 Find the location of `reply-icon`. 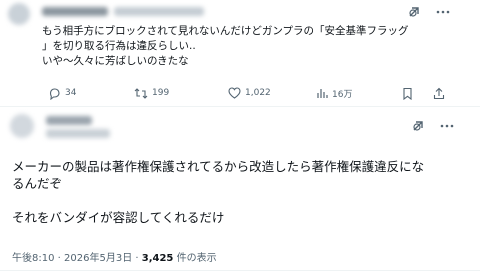

reply-icon is located at coordinates (54, 93).